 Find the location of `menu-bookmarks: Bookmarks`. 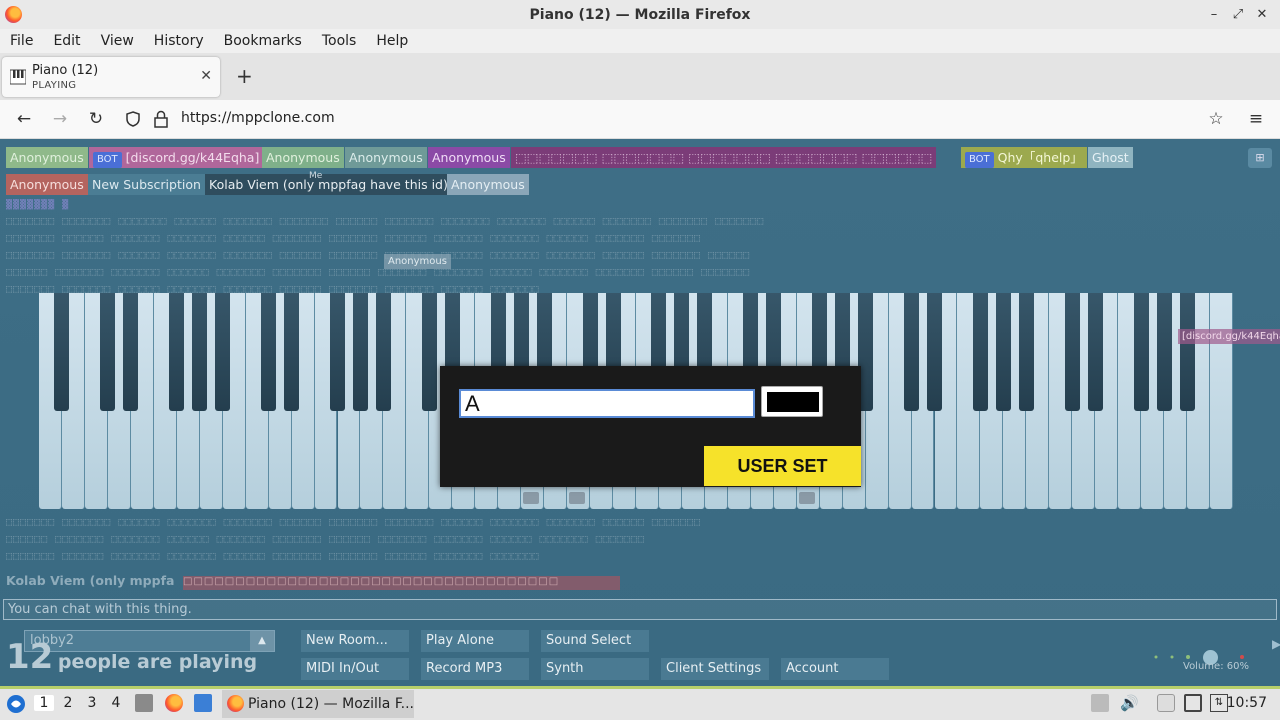

menu-bookmarks: Bookmarks is located at coordinates (263, 41).